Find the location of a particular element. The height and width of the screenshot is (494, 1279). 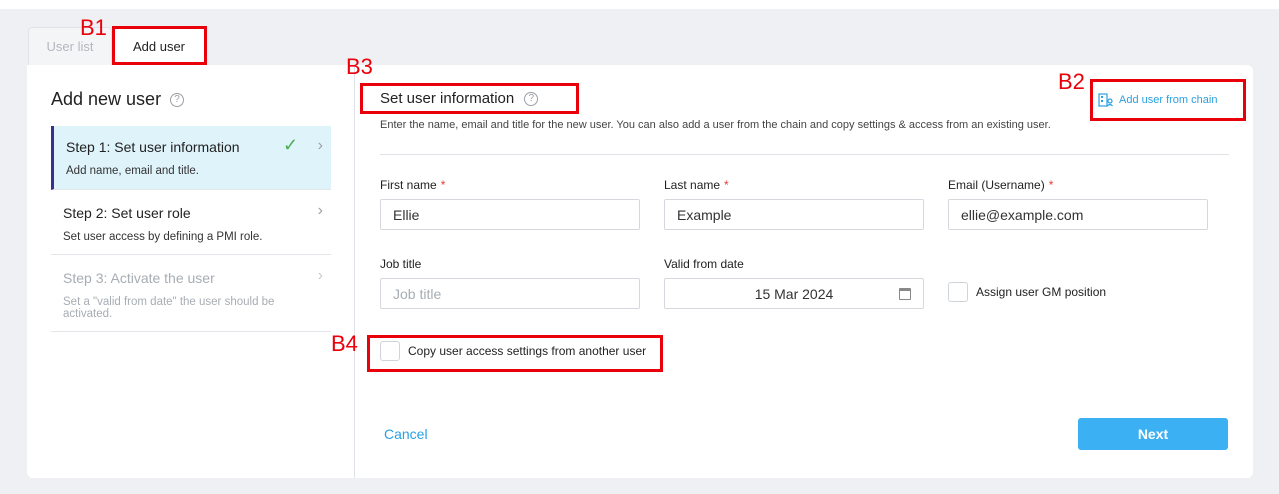

step-description: Set user access by defining a PMI role. is located at coordinates (163, 237).